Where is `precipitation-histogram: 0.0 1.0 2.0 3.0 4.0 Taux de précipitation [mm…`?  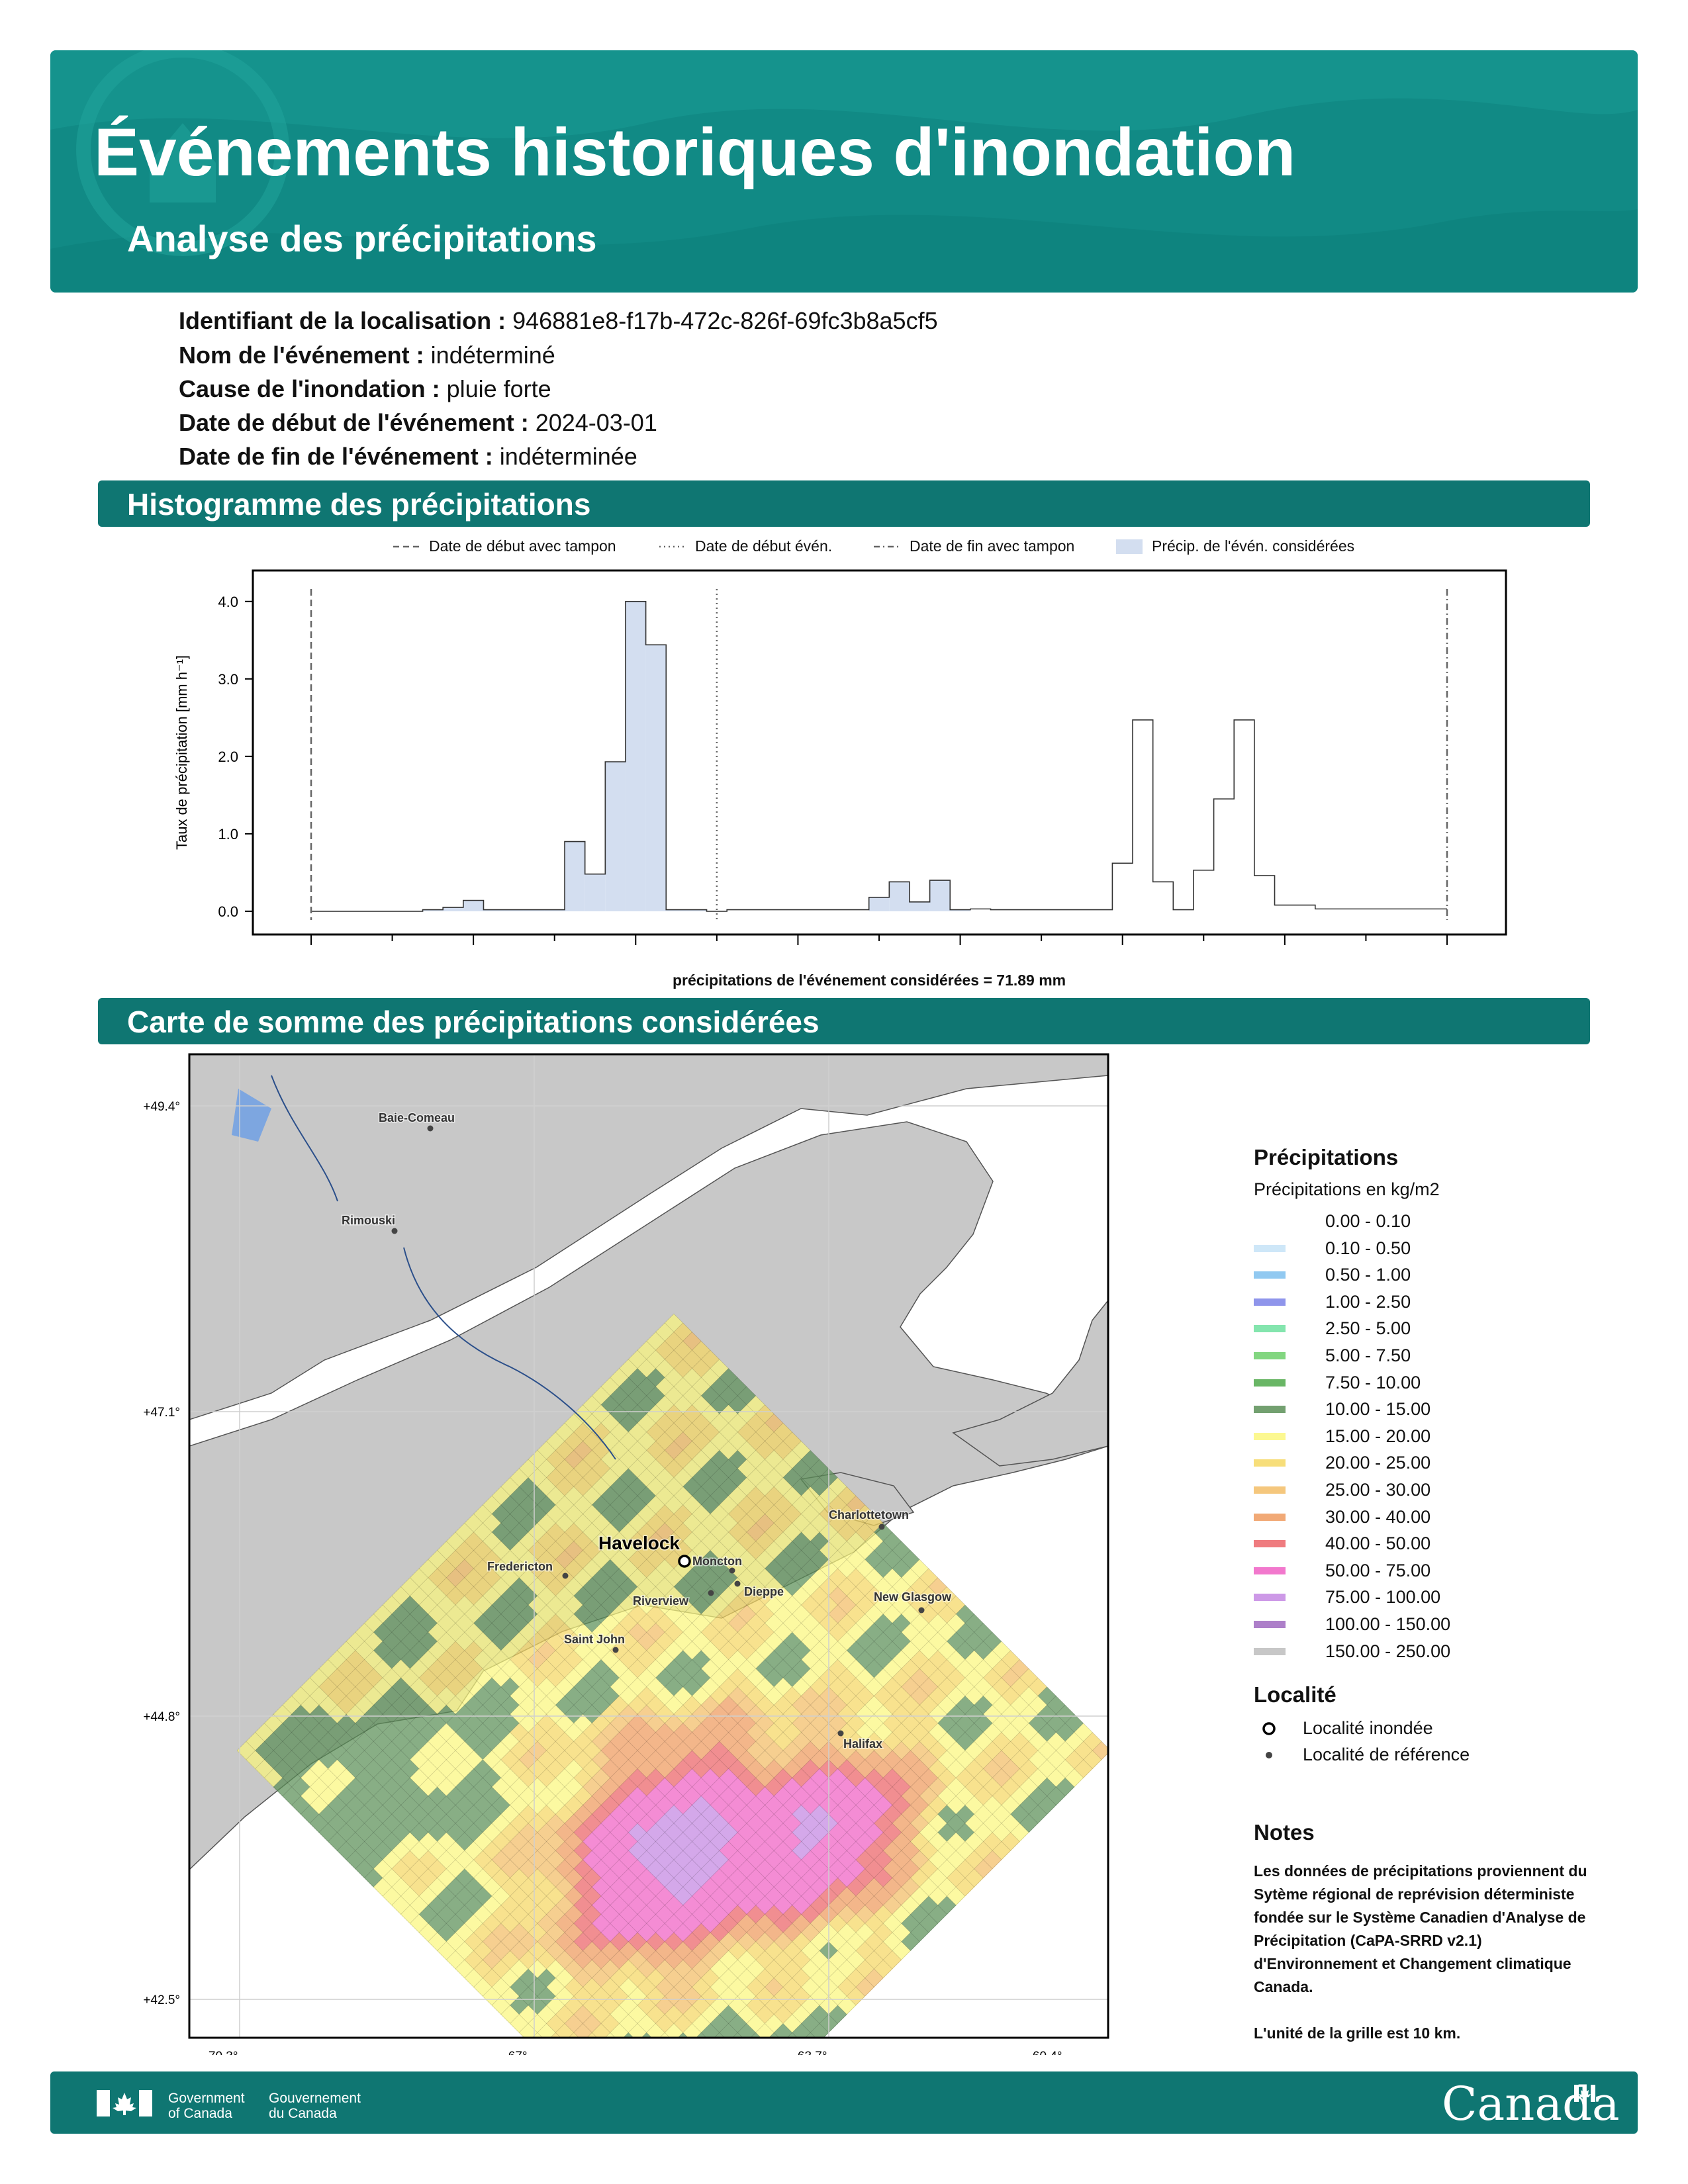 precipitation-histogram: 0.0 1.0 2.0 3.0 4.0 Taux de précipitation [mm… is located at coordinates (840, 757).